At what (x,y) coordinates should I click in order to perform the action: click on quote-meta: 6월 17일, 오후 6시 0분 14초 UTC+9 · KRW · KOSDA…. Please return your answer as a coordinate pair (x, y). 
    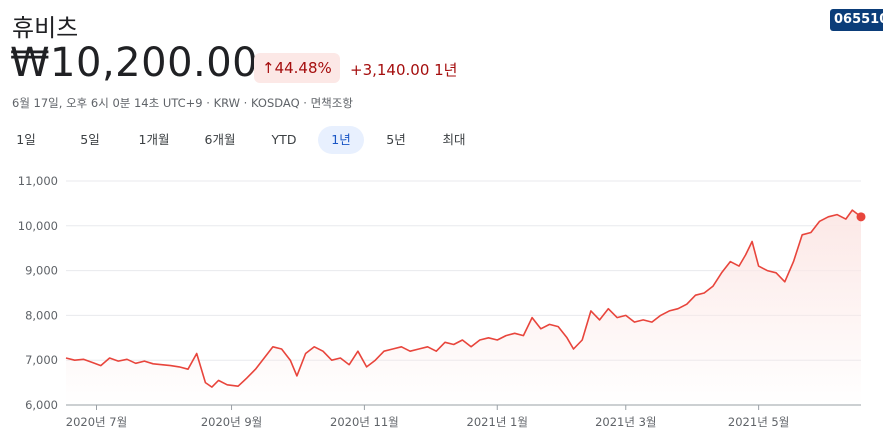
    Looking at the image, I should click on (182, 103).